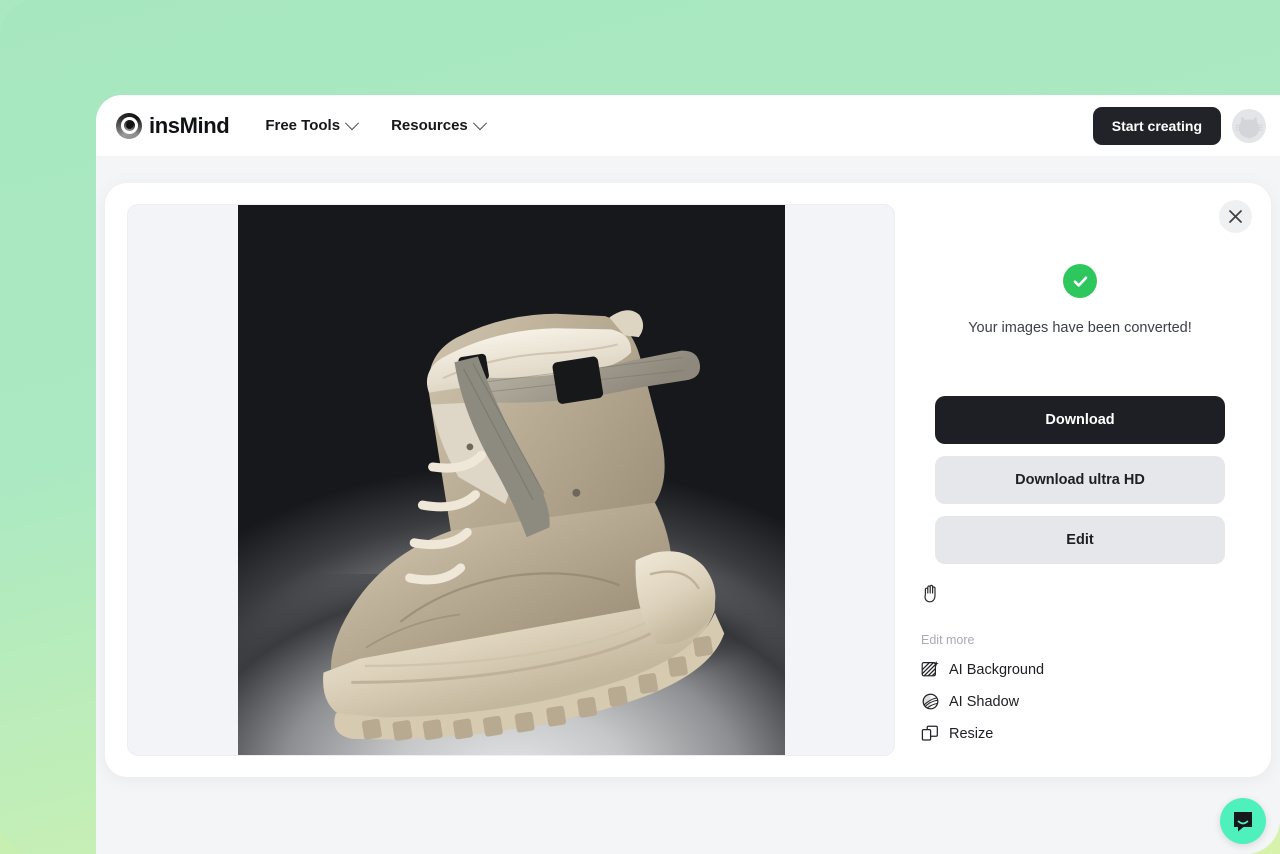 The width and height of the screenshot is (1280, 854). What do you see at coordinates (1080, 281) in the screenshot?
I see `check-circle-icon` at bounding box center [1080, 281].